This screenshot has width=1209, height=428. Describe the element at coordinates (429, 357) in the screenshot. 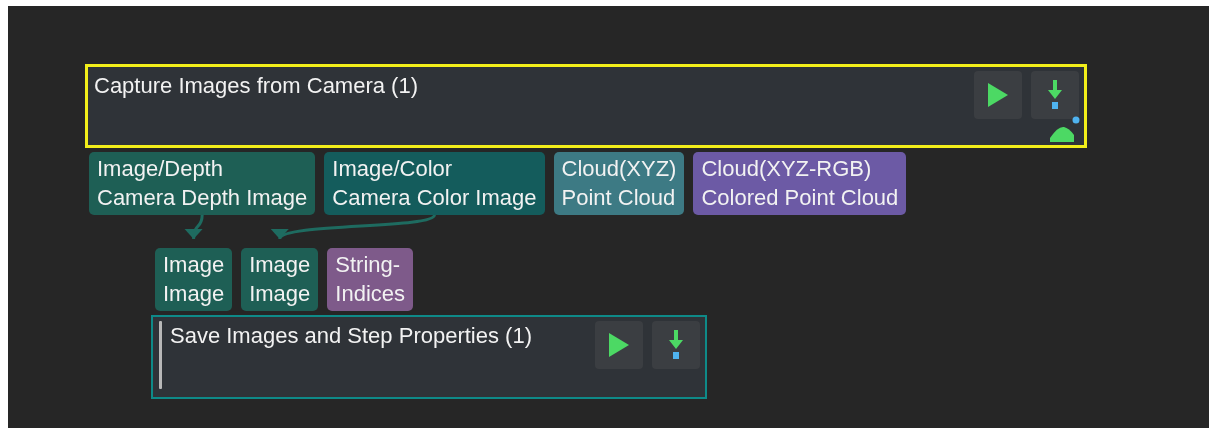

I see `step-node: Save Images and Step Properties (1)` at that location.